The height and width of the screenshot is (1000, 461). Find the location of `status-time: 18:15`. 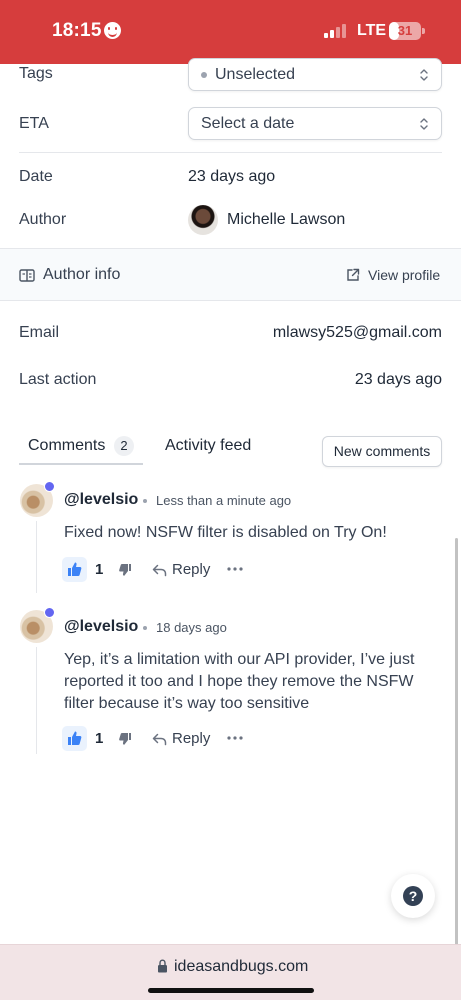

status-time: 18:15 is located at coordinates (77, 30).